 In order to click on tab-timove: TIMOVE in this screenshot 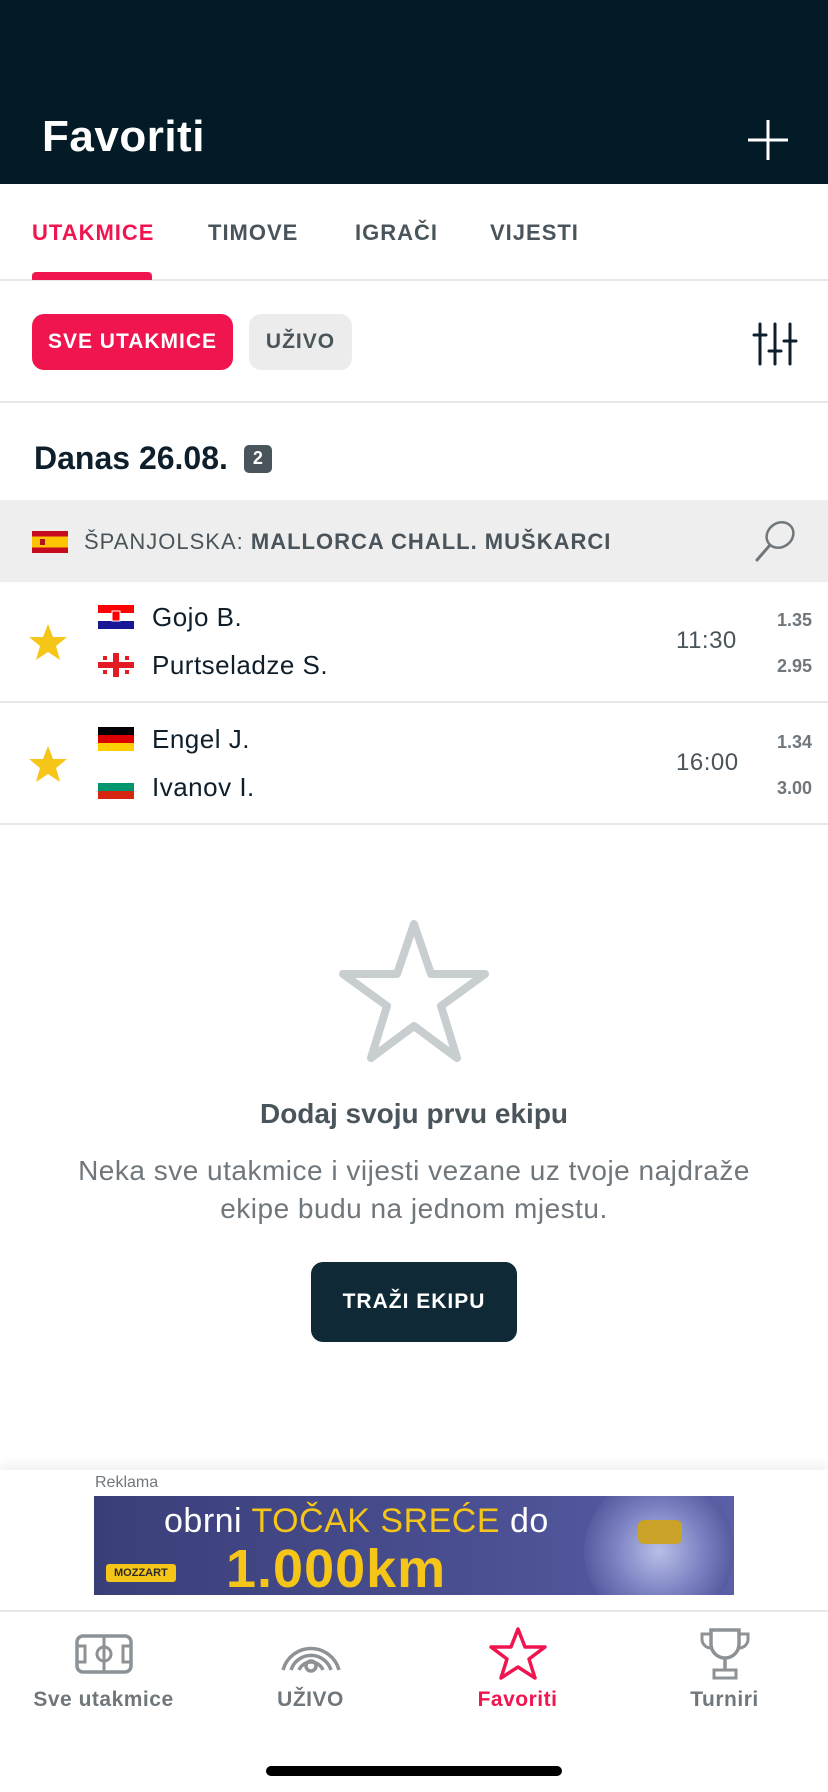, I will do `click(253, 233)`.